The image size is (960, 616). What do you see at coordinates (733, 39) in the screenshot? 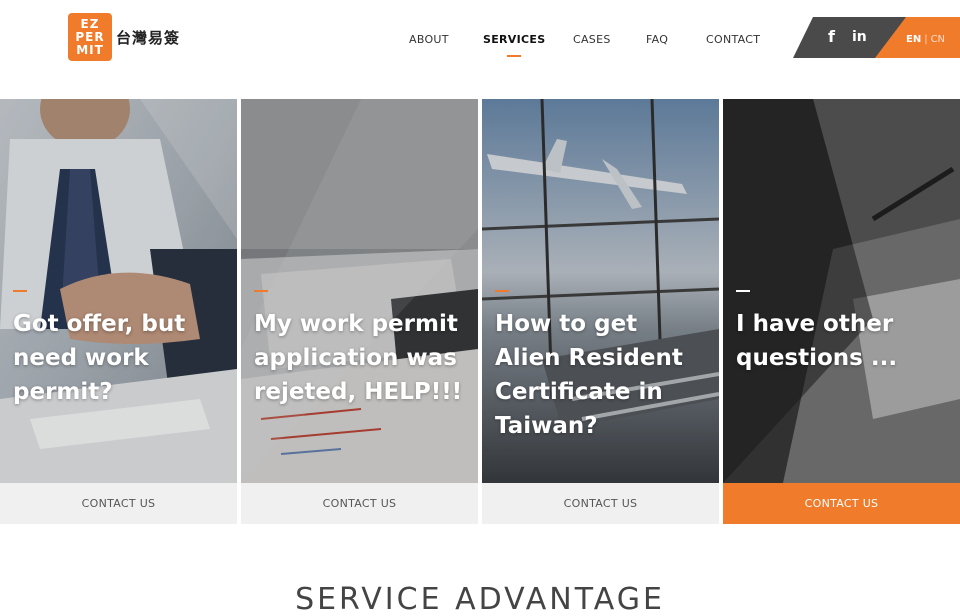
I see `nav-item-contact: CONTACT` at bounding box center [733, 39].